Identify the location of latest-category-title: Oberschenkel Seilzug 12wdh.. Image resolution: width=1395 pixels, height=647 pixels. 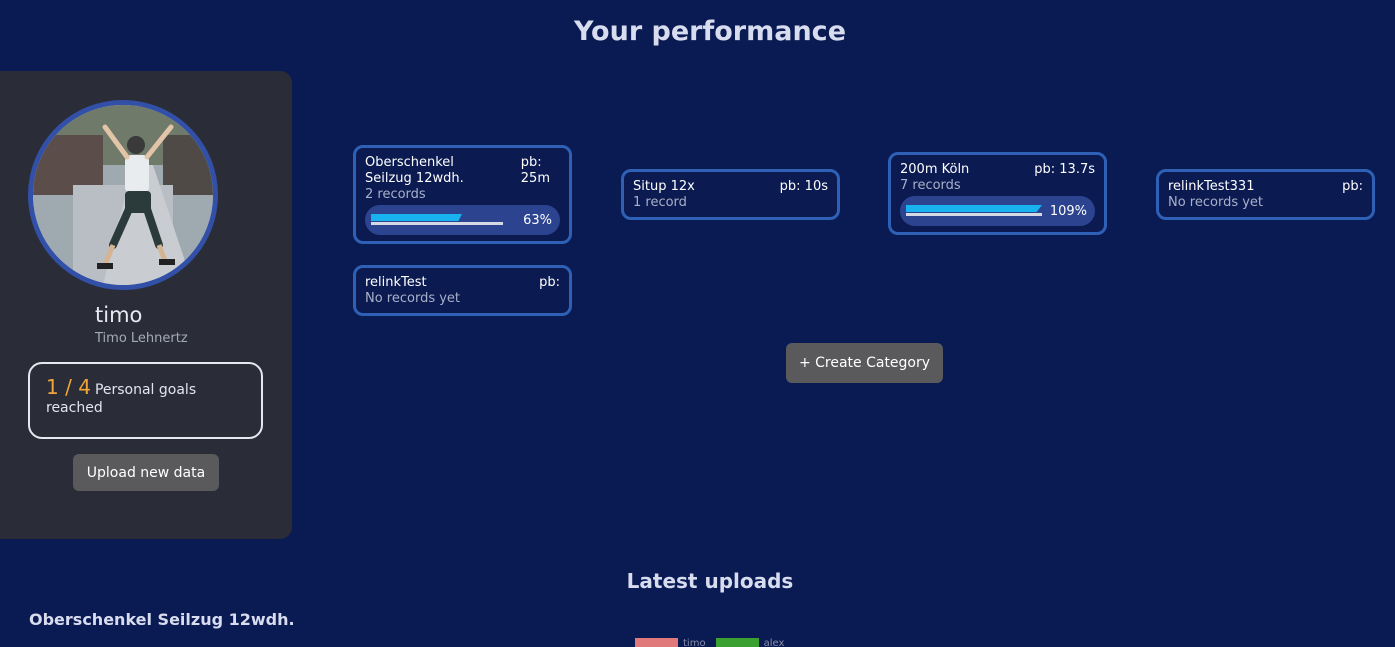
(162, 619).